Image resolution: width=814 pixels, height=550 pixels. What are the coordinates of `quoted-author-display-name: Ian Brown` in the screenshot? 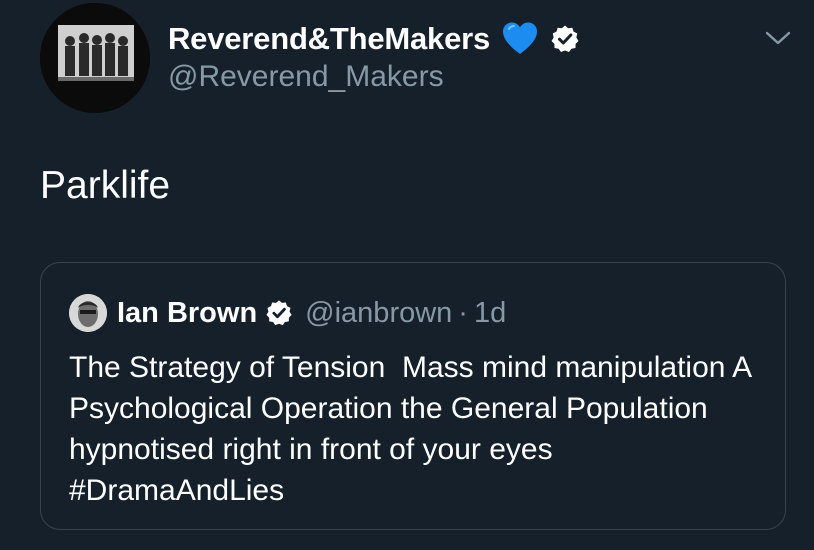 It's located at (187, 312).